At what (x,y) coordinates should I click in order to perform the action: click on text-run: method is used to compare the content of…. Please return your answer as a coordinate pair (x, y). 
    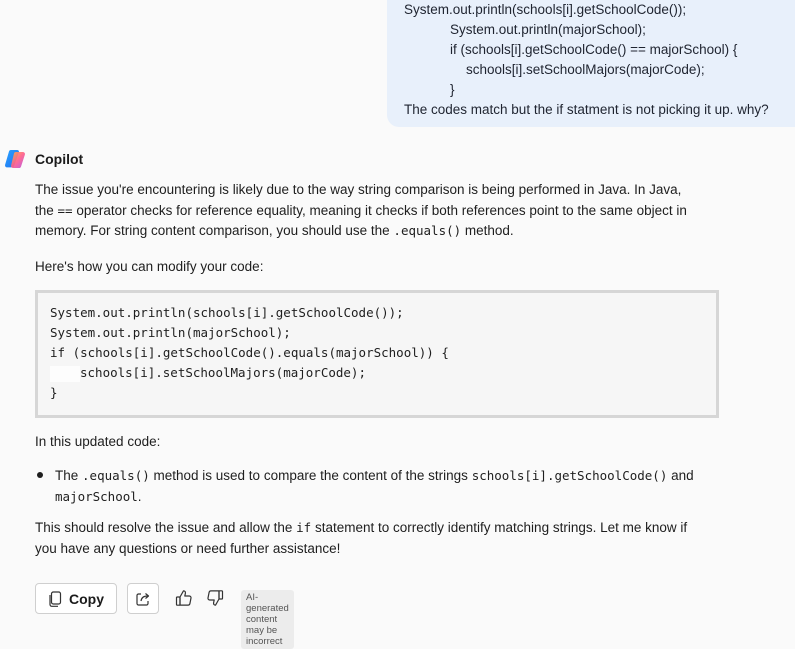
    Looking at the image, I should click on (310, 475).